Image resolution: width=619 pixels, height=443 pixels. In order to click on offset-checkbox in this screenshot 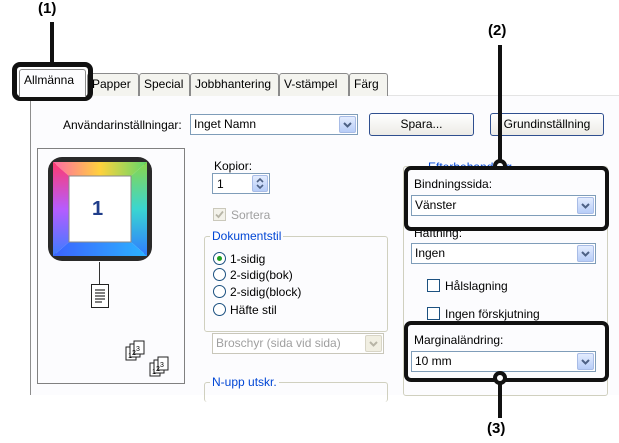, I will do `click(433, 313)`.